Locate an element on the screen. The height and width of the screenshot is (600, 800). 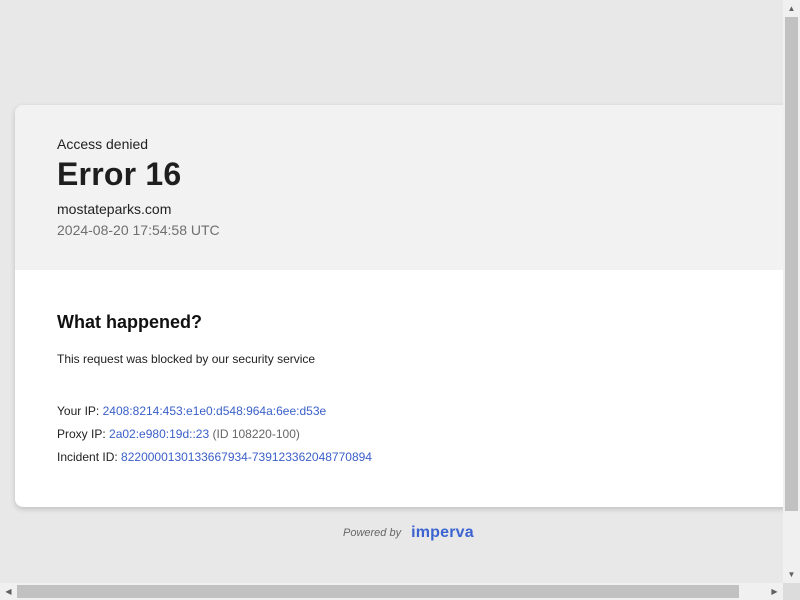
proxy-ip-value: 2a02:e980:19d::23 is located at coordinates (159, 434).